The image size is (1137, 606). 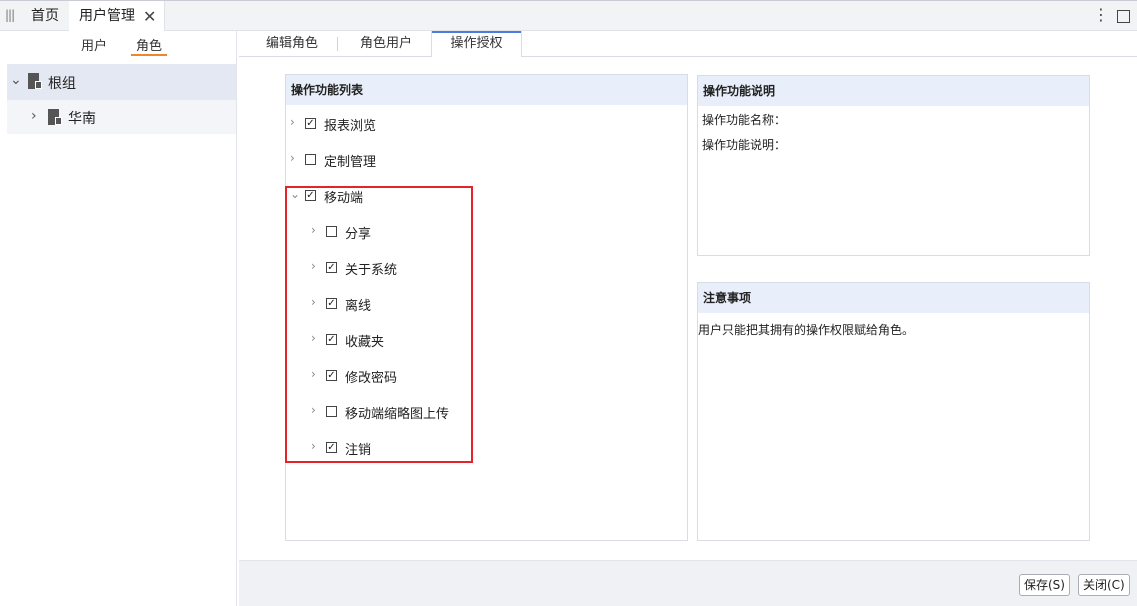 I want to click on maximize-icon, so click(x=1123, y=16).